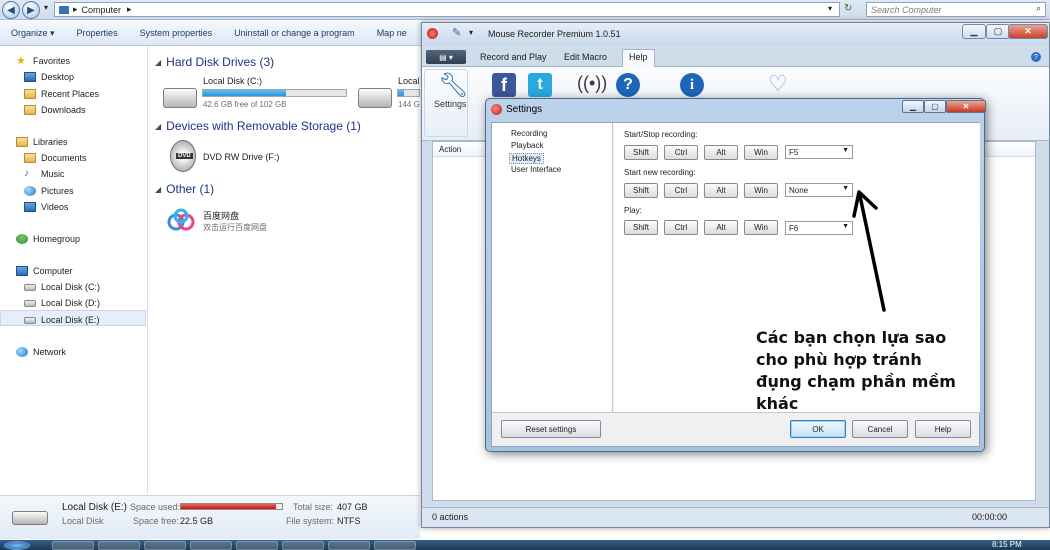 The image size is (1050, 550). Describe the element at coordinates (30, 110) in the screenshot. I see `download-folder-icon` at that location.